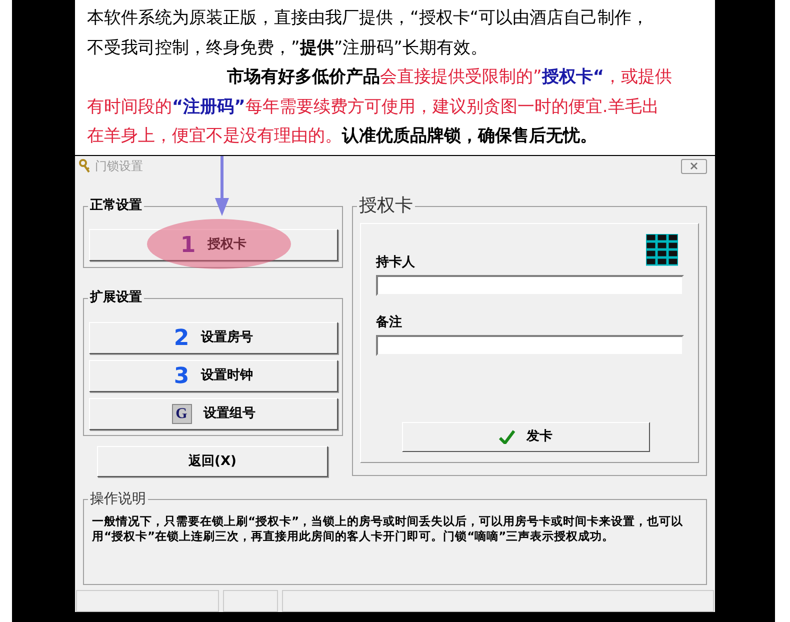  What do you see at coordinates (373, 107) in the screenshot?
I see `notice-line: 有时间段的“注册码”每年需要续费方可使用，建议别贪图一时的便宜.羊毛出` at bounding box center [373, 107].